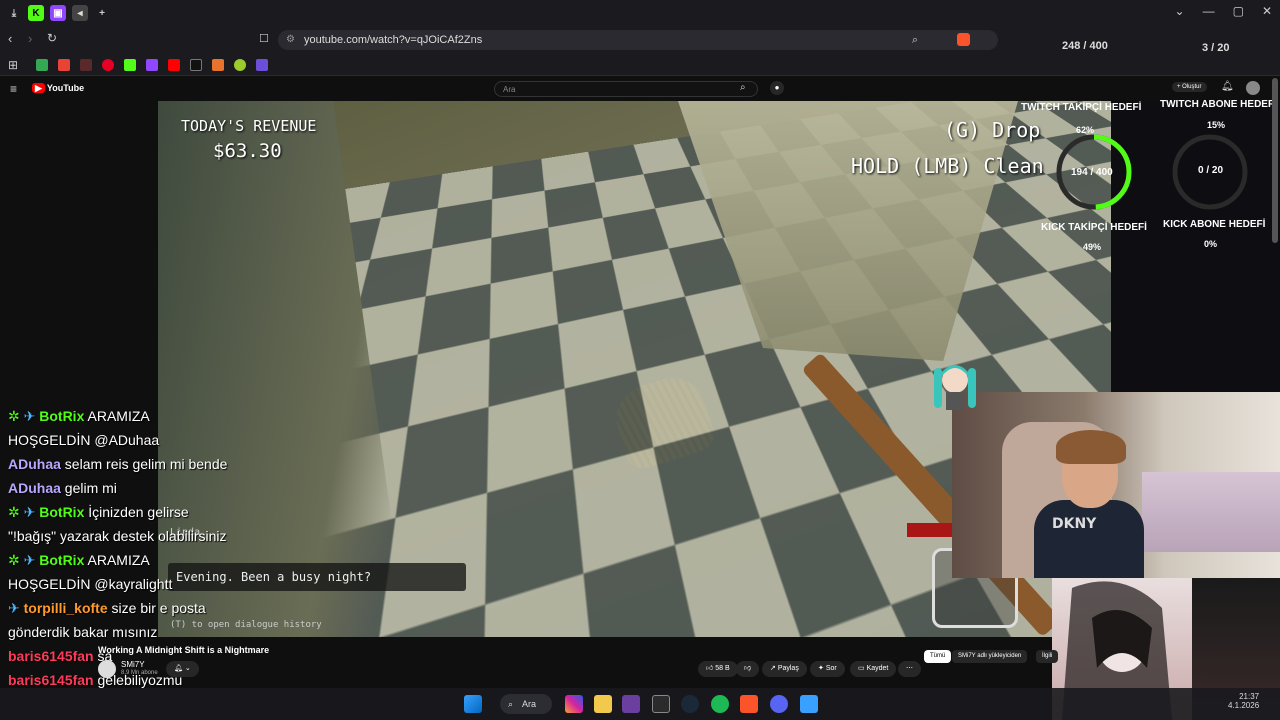 The width and height of the screenshot is (1280, 720). I want to click on create-button: + Oluştur, so click(1189, 87).